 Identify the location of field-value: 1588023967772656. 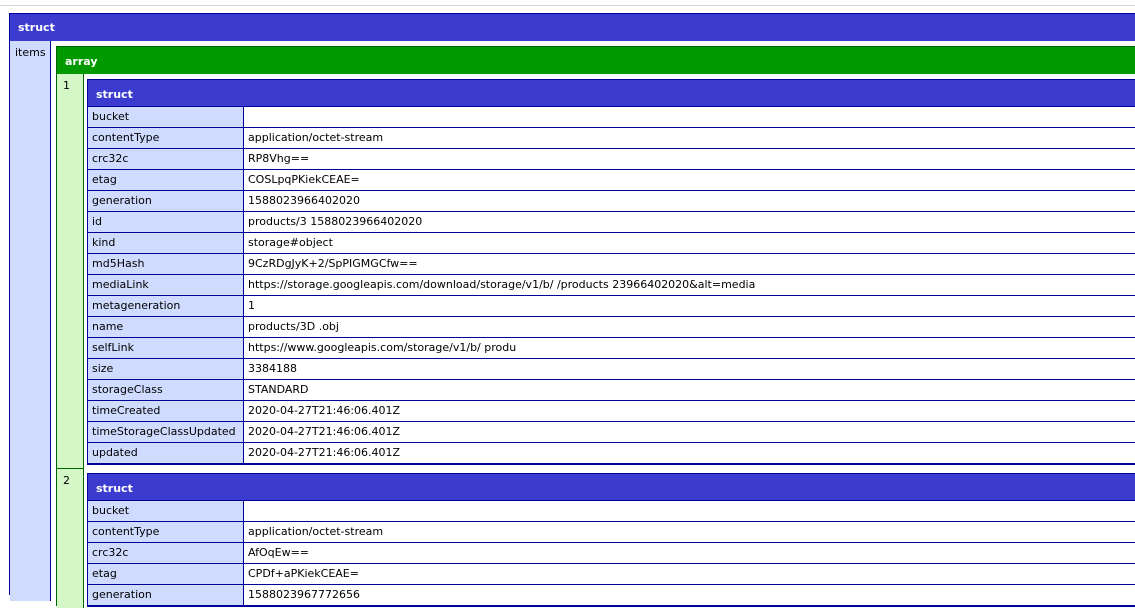
(304, 594).